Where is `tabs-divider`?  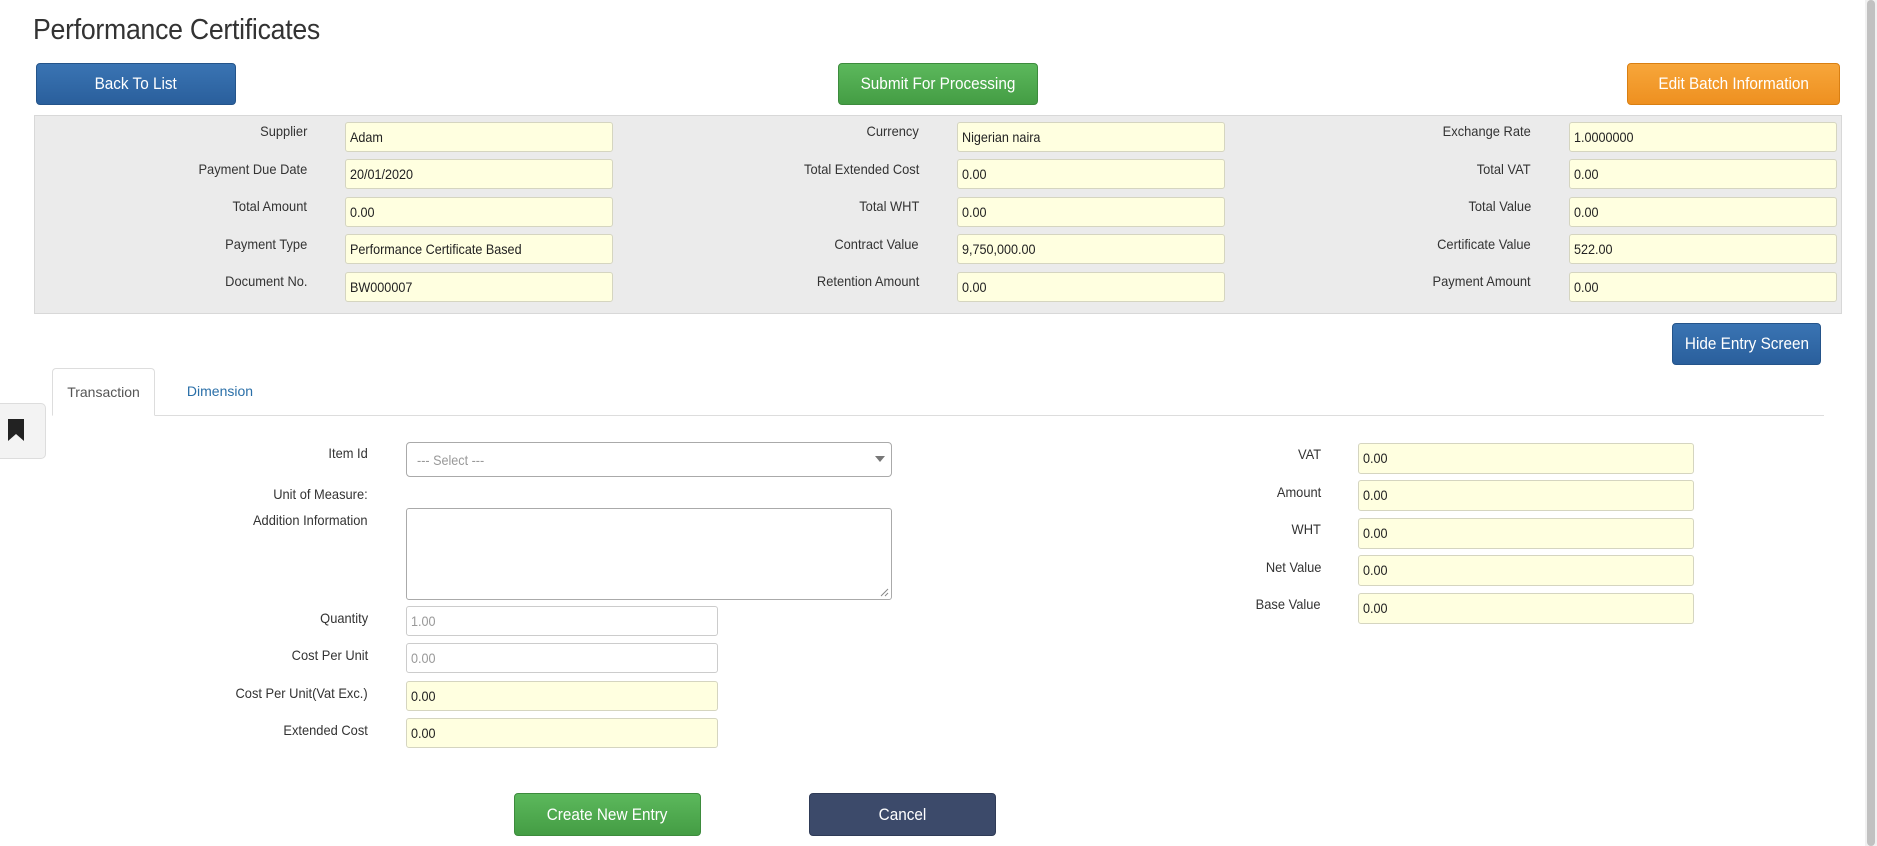
tabs-divider is located at coordinates (938, 415).